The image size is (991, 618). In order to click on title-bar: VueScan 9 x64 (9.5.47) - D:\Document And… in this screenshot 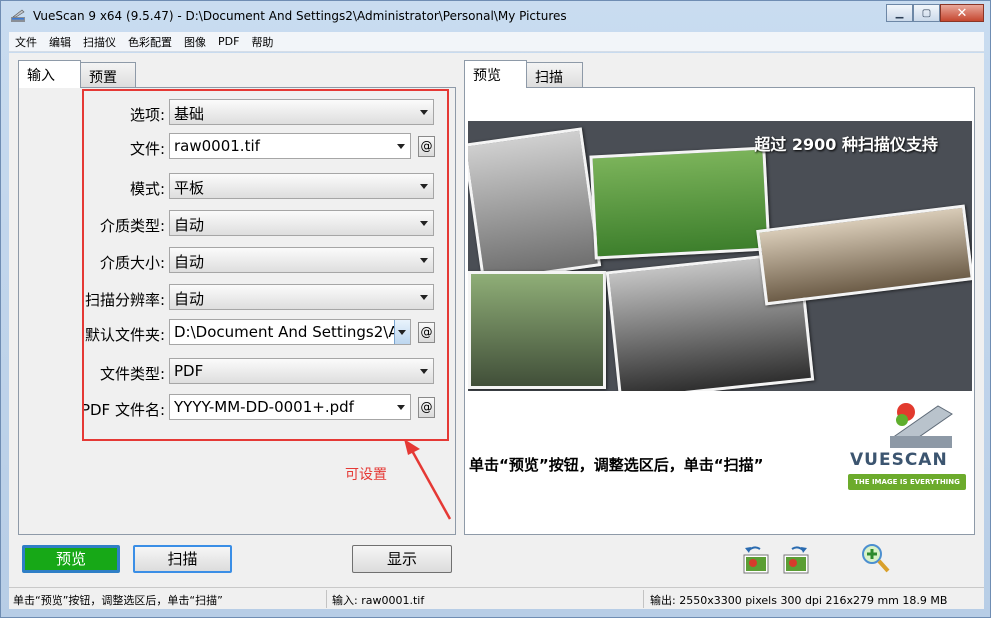, I will do `click(495, 16)`.